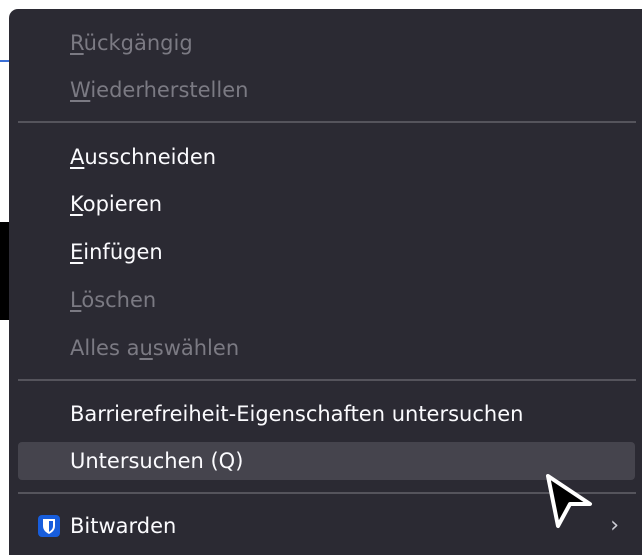 The height and width of the screenshot is (555, 642). What do you see at coordinates (80, 90) in the screenshot?
I see `accesskey: W` at bounding box center [80, 90].